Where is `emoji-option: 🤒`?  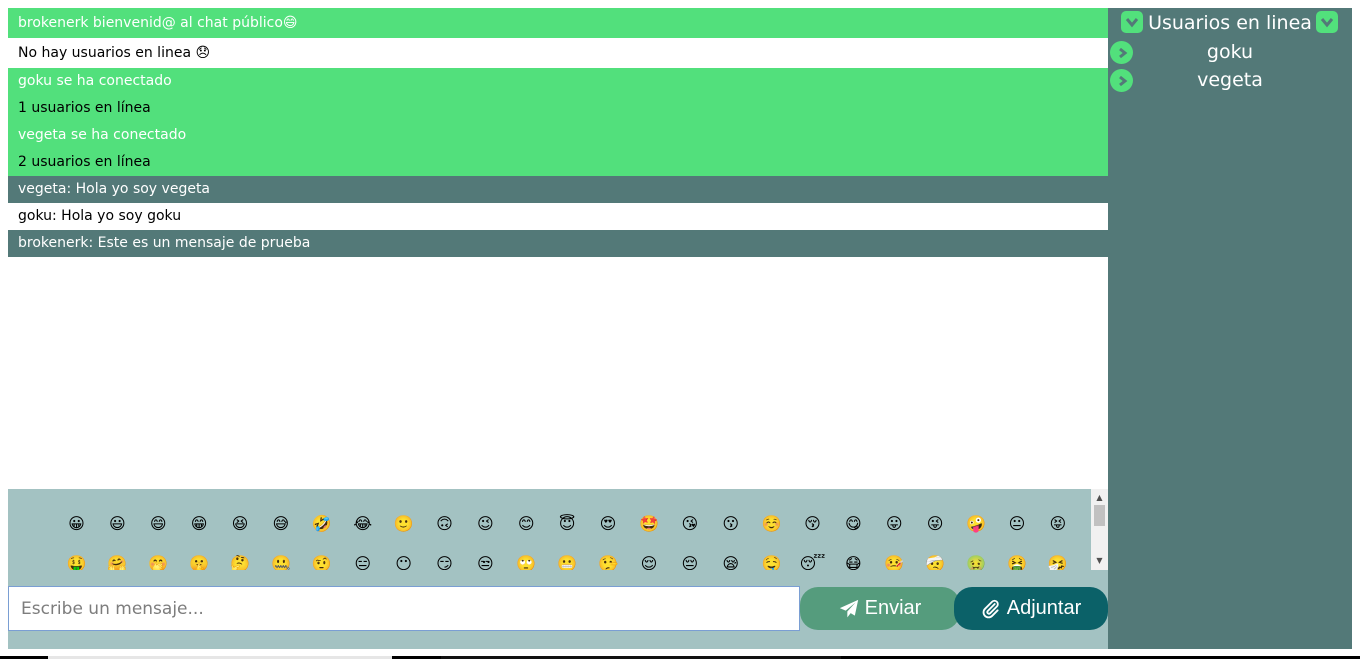 emoji-option: 🤒 is located at coordinates (894, 561).